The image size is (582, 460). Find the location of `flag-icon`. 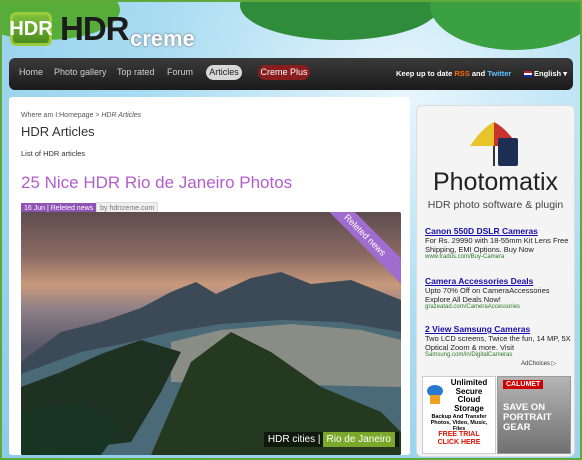

flag-icon is located at coordinates (528, 74).